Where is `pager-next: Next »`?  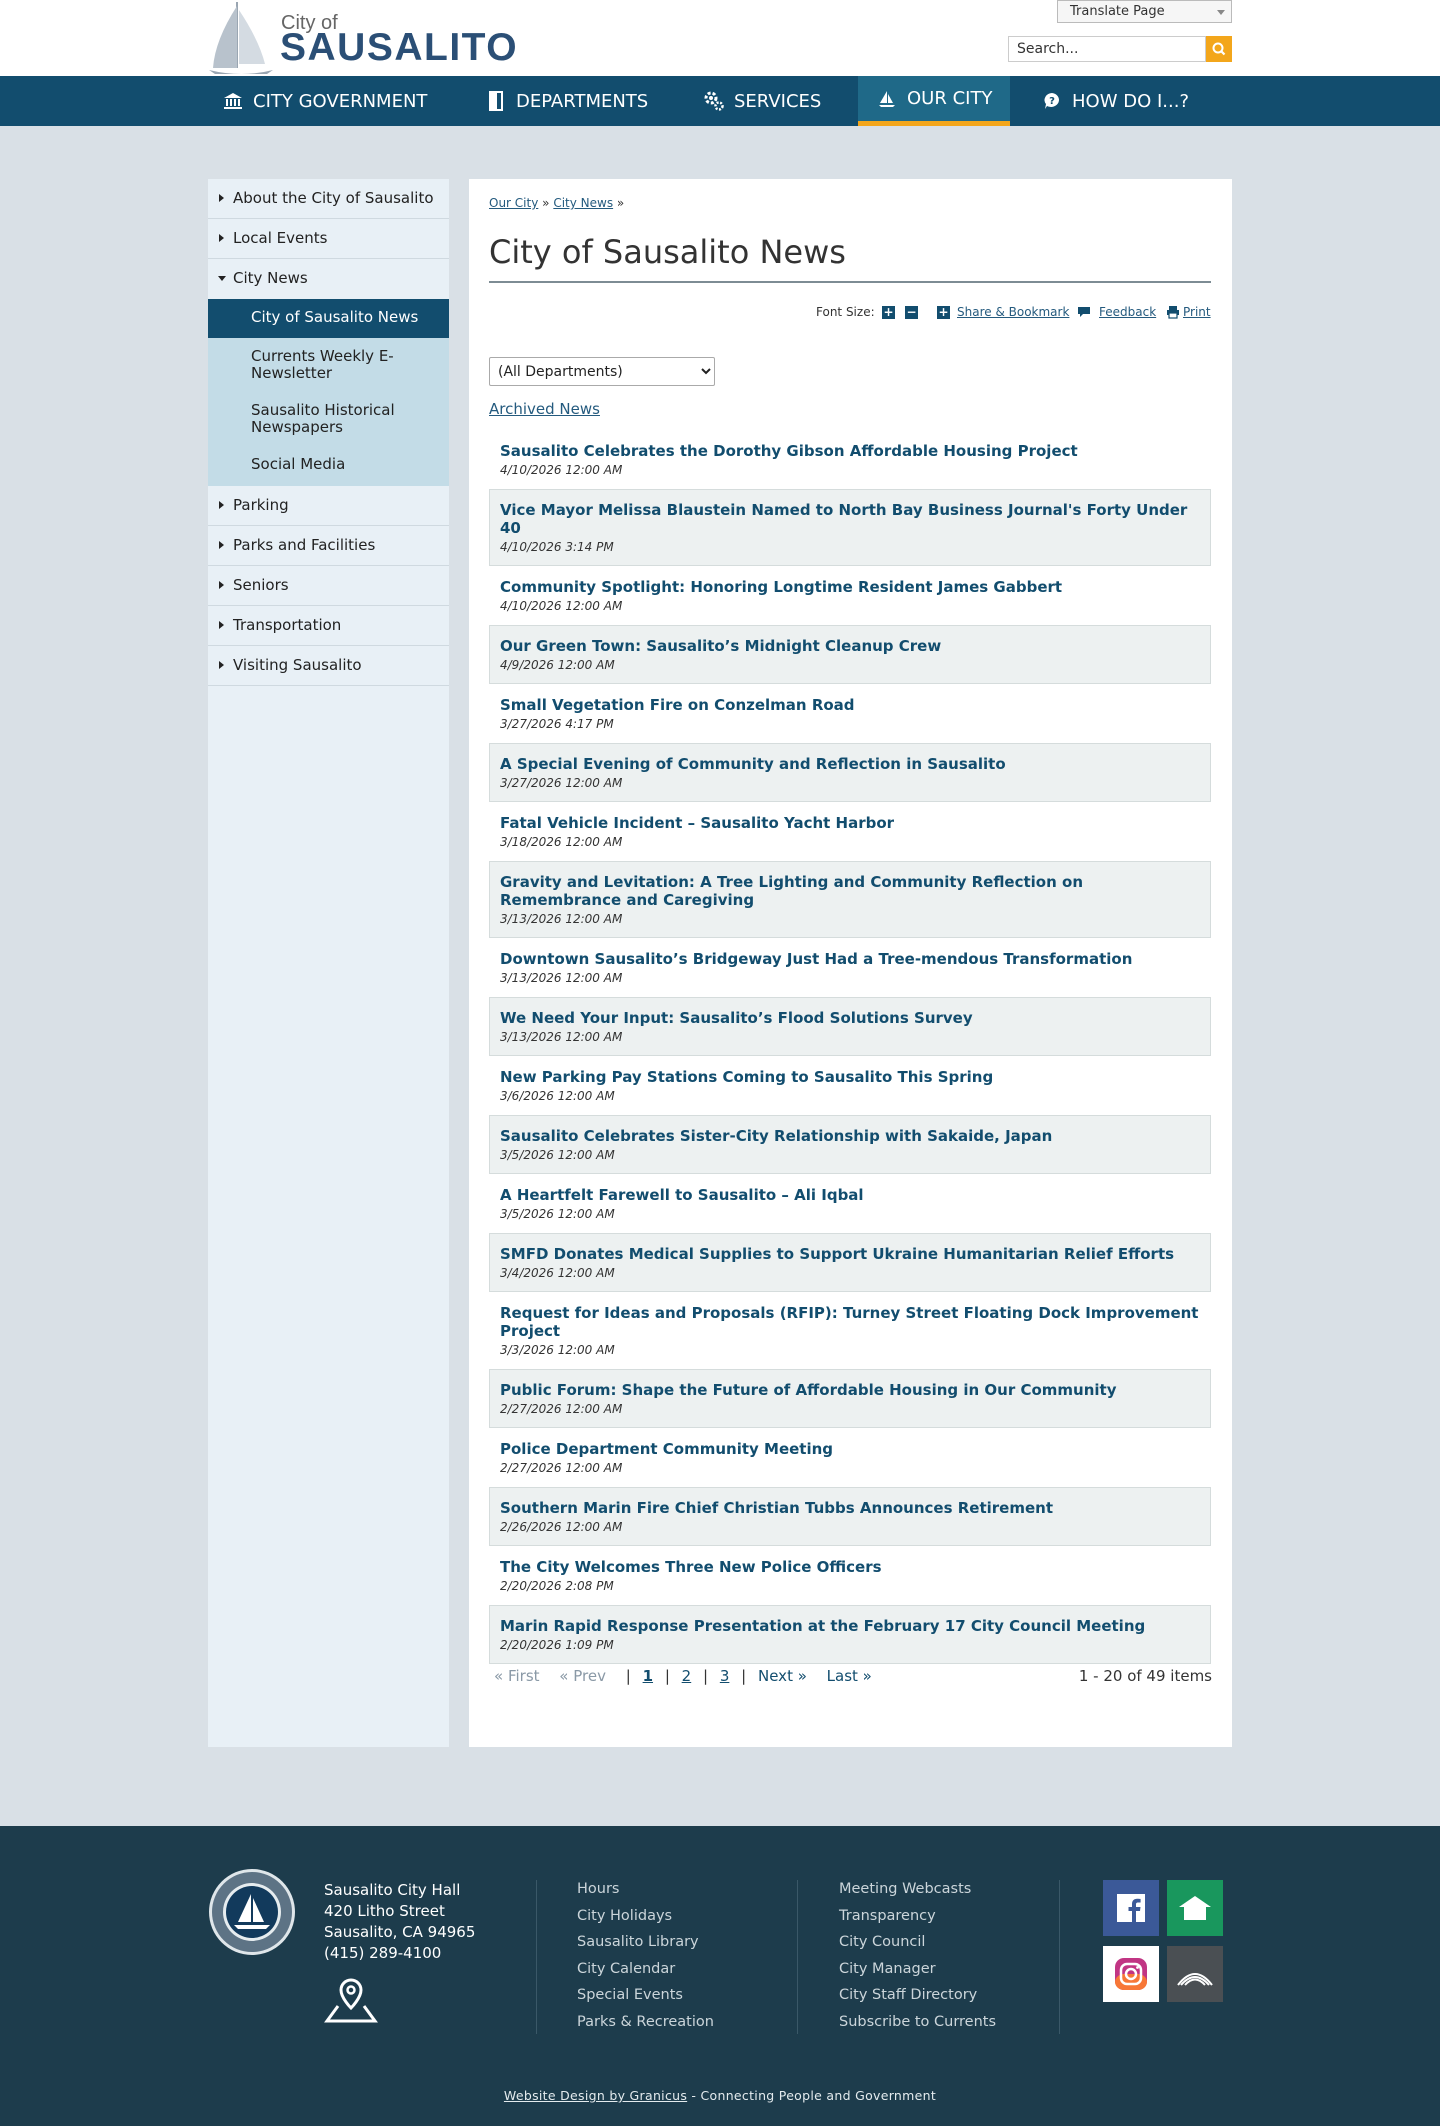 pager-next: Next » is located at coordinates (782, 1676).